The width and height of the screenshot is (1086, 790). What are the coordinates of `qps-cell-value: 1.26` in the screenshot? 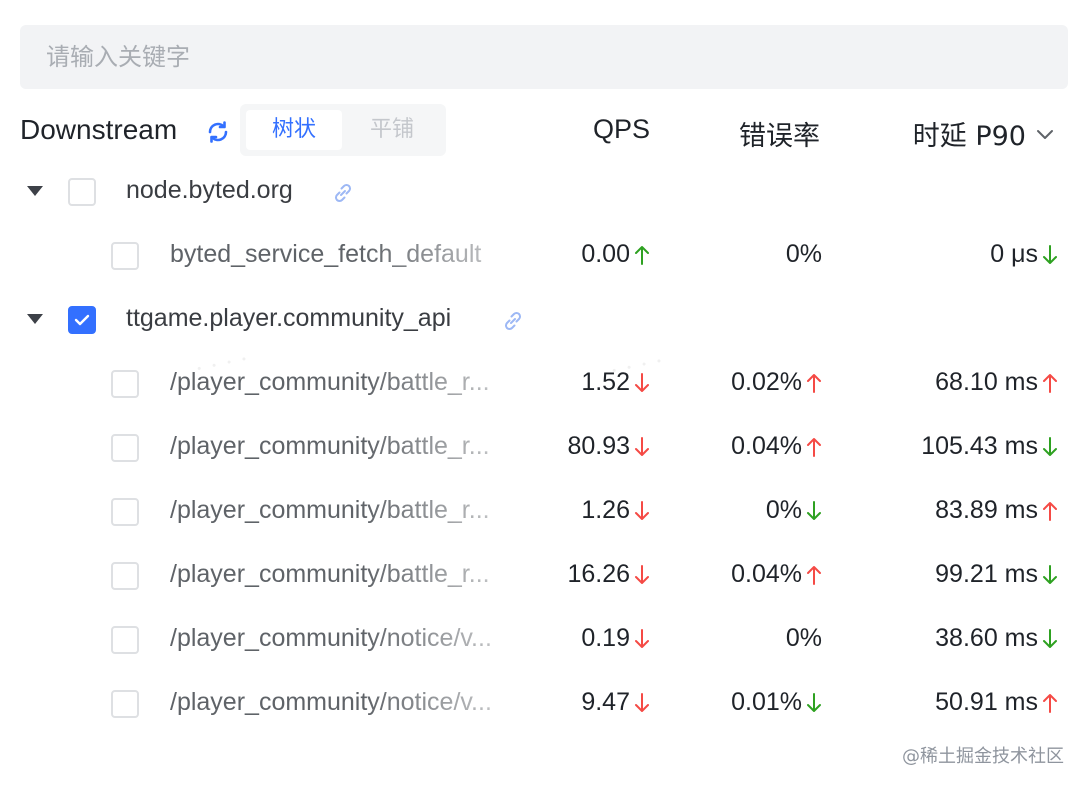 It's located at (605, 510).